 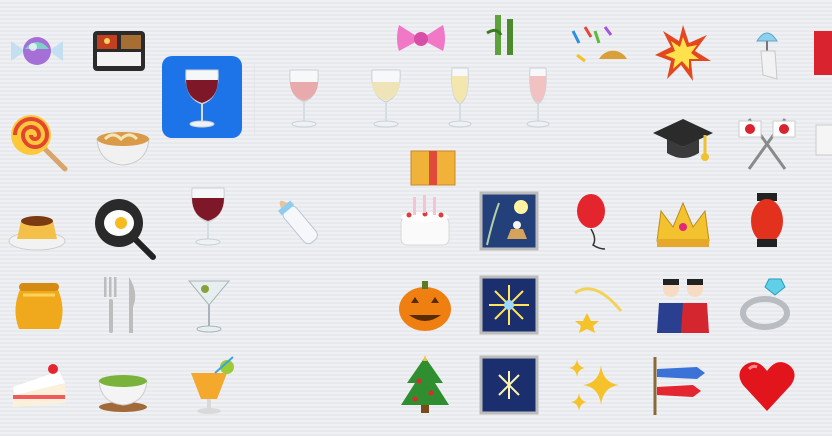 What do you see at coordinates (767, 385) in the screenshot?
I see `red-heart-icon` at bounding box center [767, 385].